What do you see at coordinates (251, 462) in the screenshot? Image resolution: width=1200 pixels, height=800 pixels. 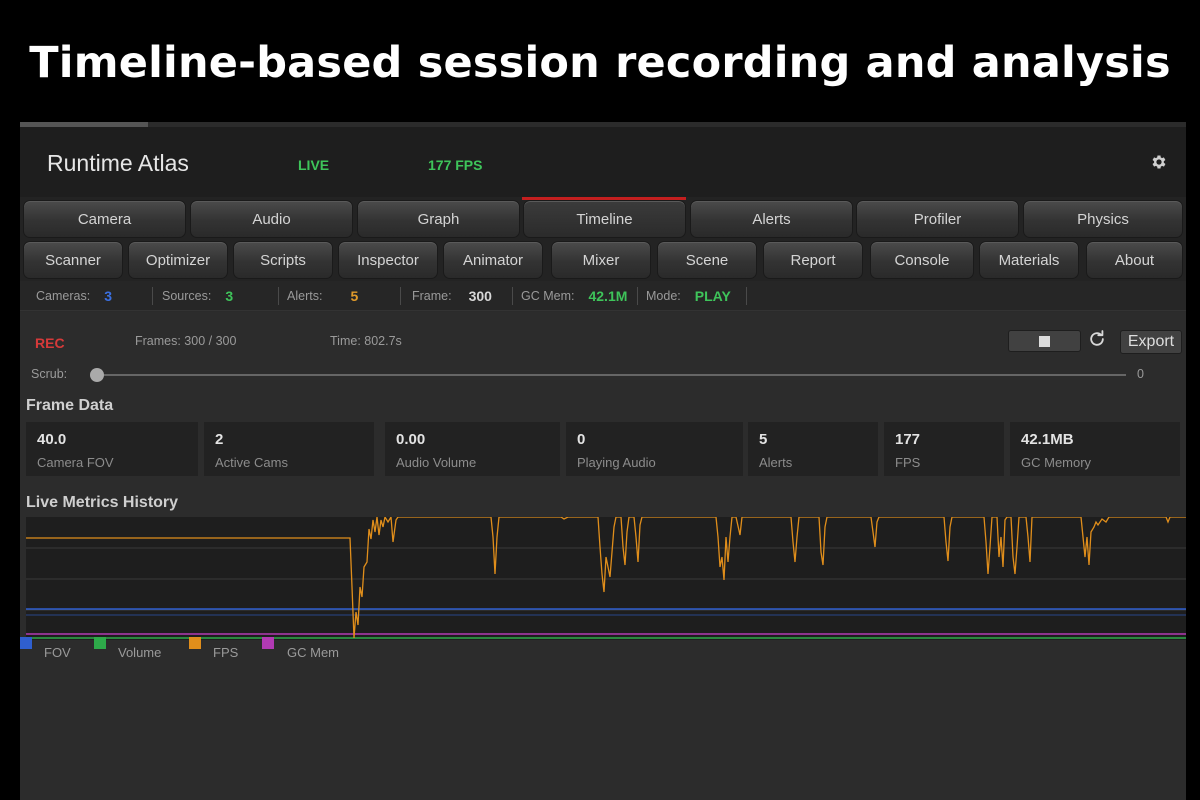 I see `metric-card-label: Active Cams` at bounding box center [251, 462].